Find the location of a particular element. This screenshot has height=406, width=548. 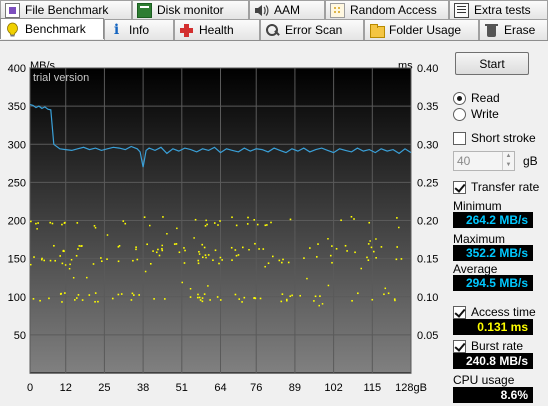

y-tick-label: 100 is located at coordinates (17, 298).